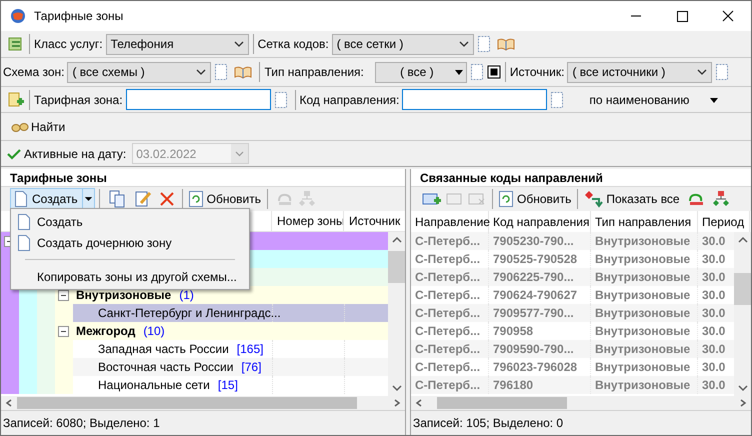  Describe the element at coordinates (14, 154) in the screenshot. I see `checkmark-icon` at that location.